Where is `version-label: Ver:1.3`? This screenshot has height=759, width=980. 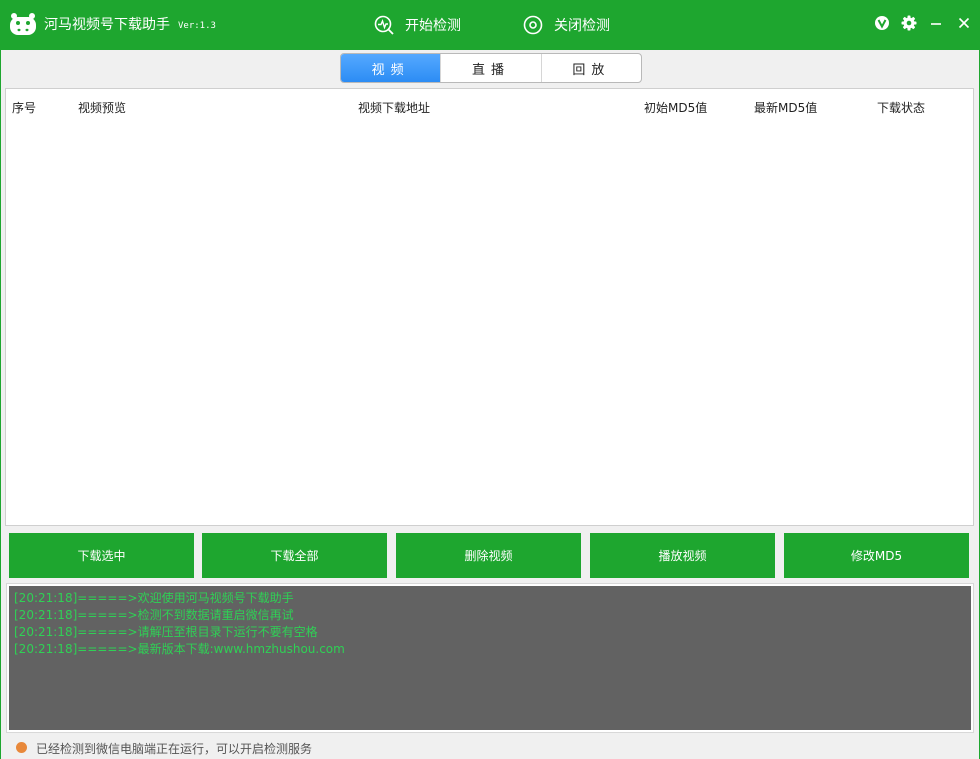
version-label: Ver:1.3 is located at coordinates (197, 26).